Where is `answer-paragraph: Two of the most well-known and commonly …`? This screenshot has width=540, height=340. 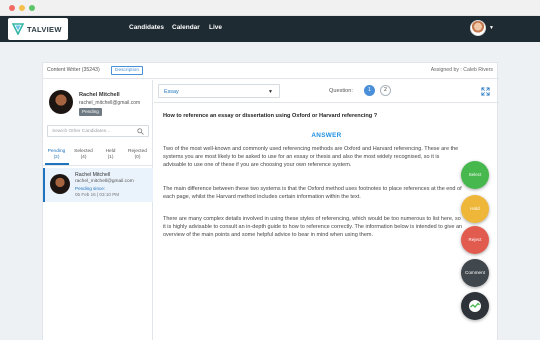 answer-paragraph: Two of the most well-known and commonly … is located at coordinates (311, 157).